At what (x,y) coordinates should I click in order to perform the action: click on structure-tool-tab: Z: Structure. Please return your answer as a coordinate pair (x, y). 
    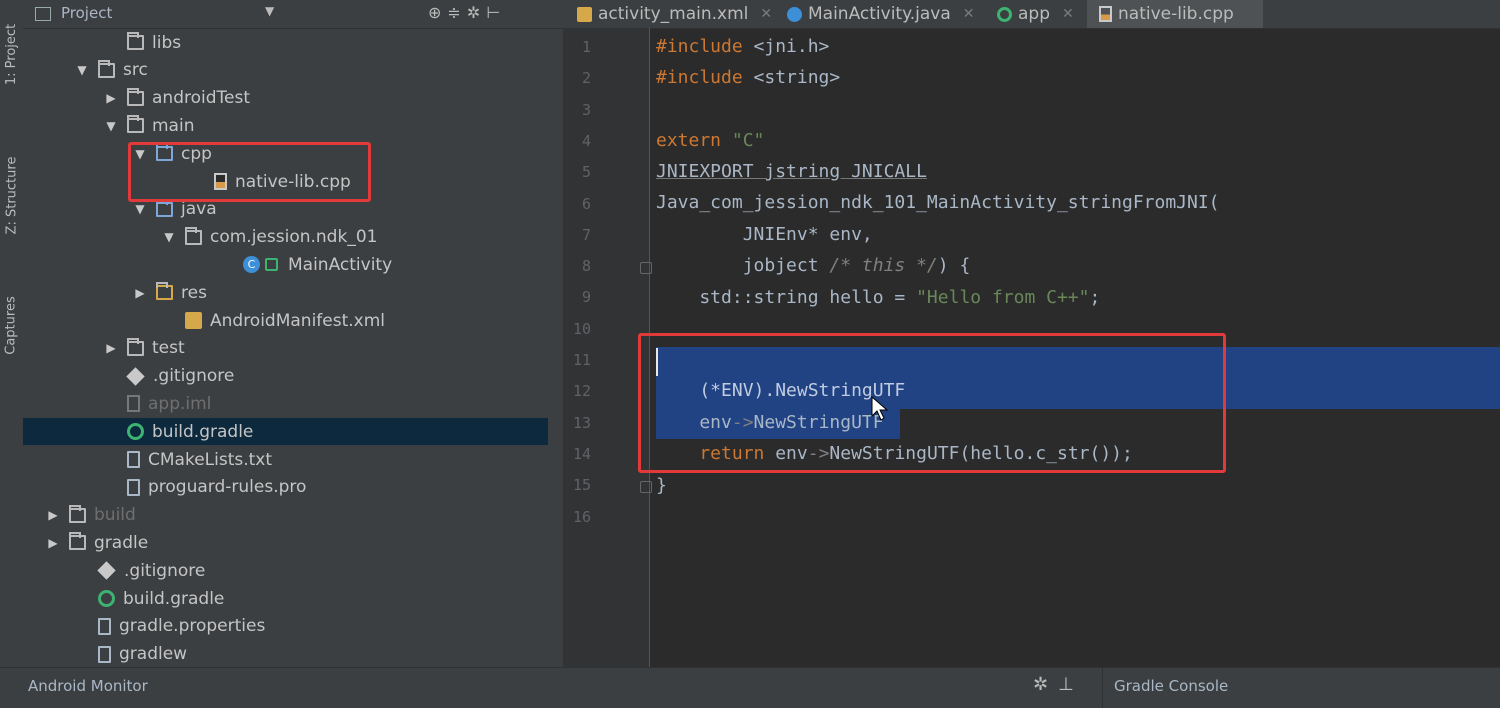
    Looking at the image, I should click on (11, 195).